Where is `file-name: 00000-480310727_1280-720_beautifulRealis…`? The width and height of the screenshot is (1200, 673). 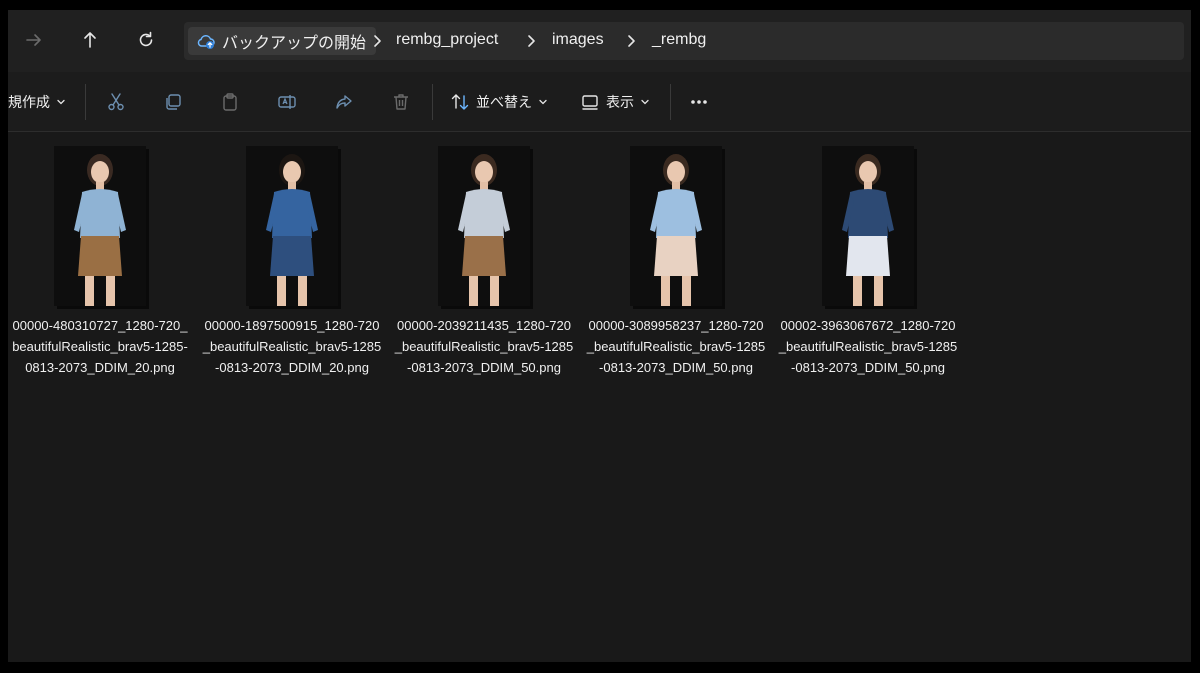 file-name: 00000-480310727_1280-720_beautifulRealis… is located at coordinates (100, 346).